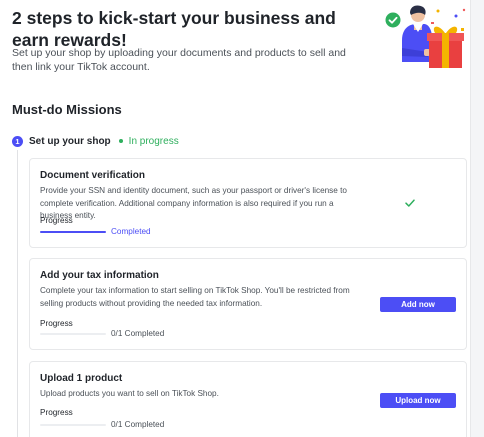  What do you see at coordinates (418, 304) in the screenshot?
I see `add-now-button: Add now` at bounding box center [418, 304].